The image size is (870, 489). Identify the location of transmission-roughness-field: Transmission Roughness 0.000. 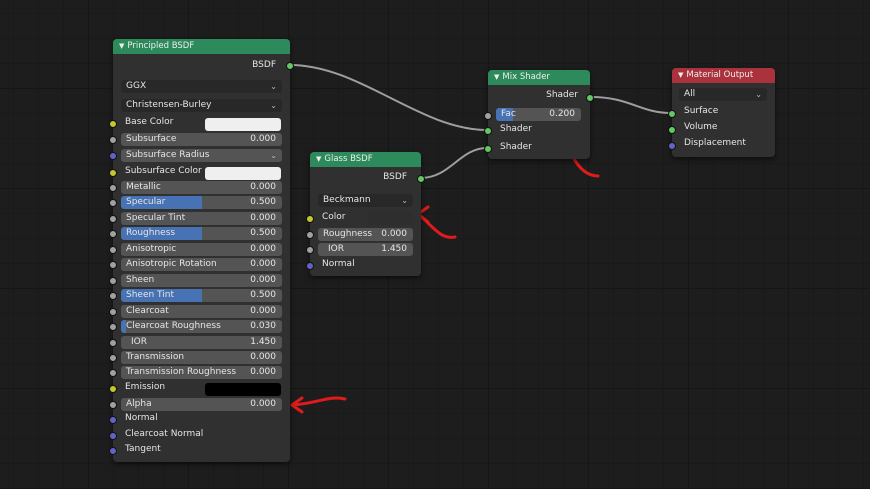
(201, 372).